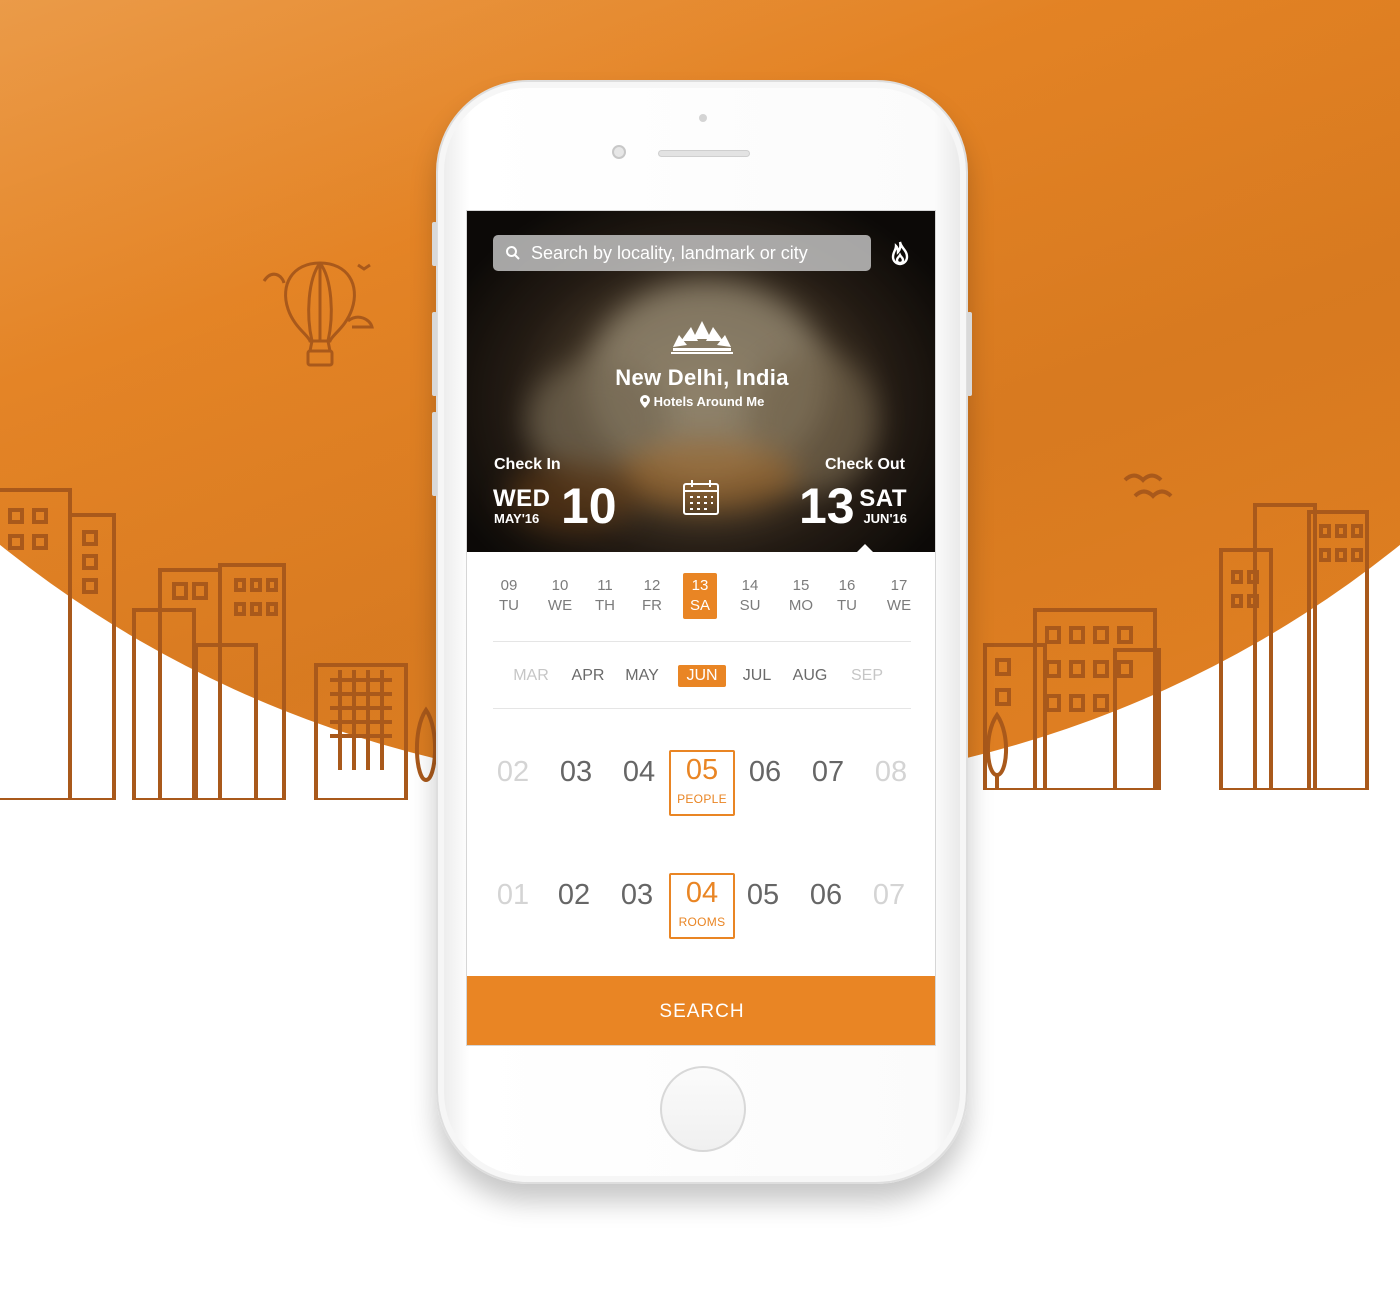  I want to click on city-name: New Delhi, India, so click(702, 377).